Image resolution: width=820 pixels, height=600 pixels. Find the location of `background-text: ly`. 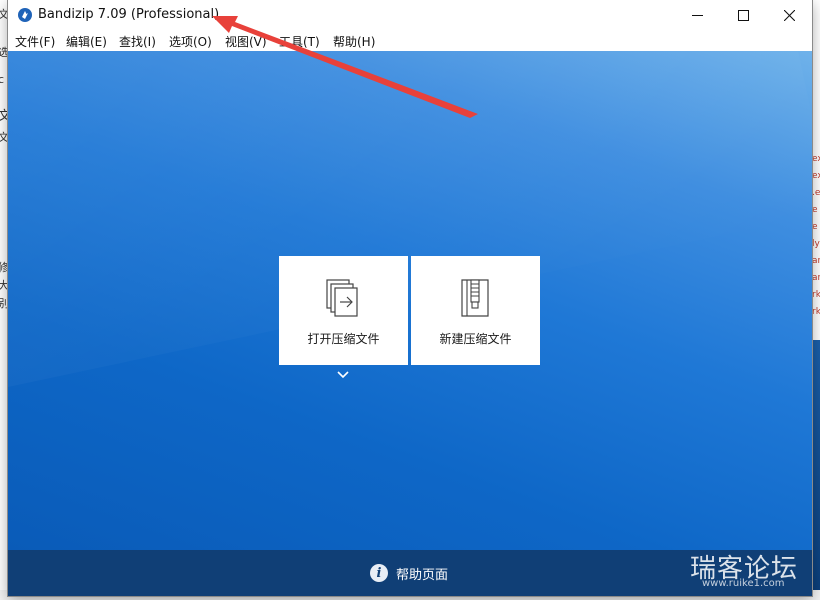

background-text: ly is located at coordinates (816, 244).